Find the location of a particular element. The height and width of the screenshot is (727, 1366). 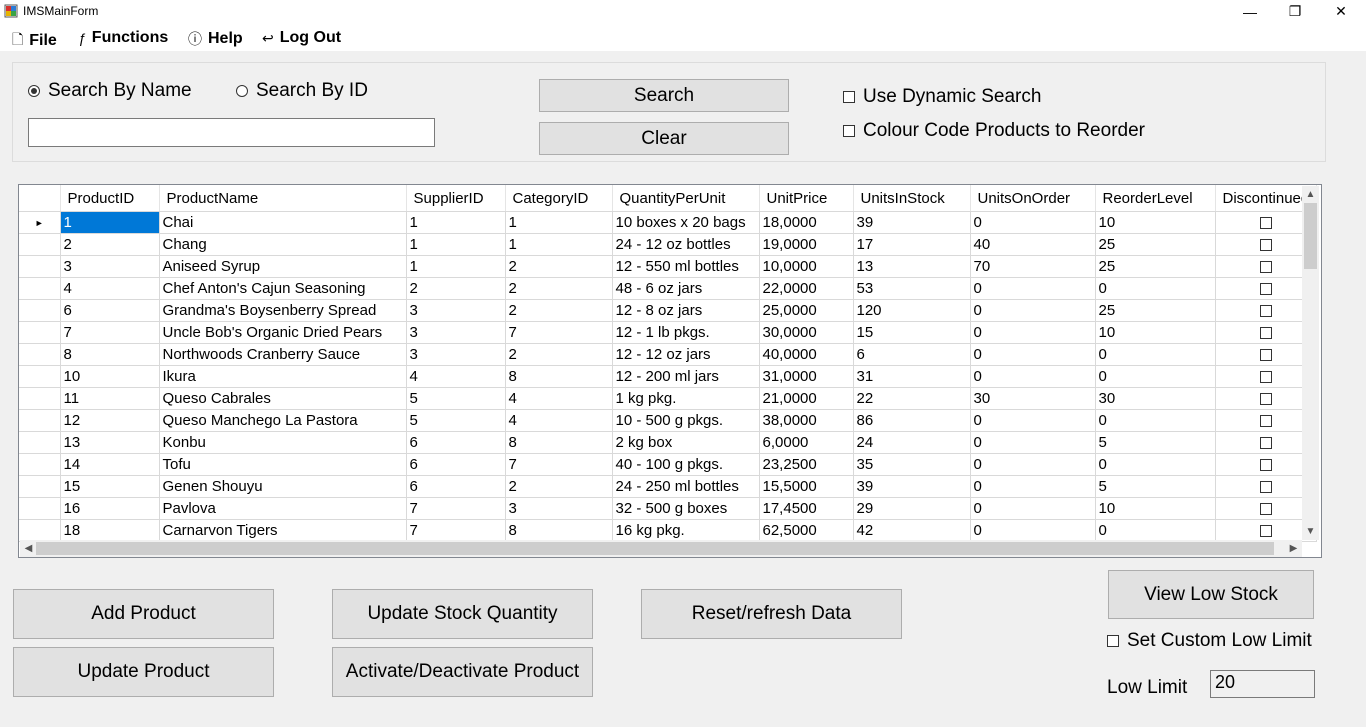

table-cell: 40,0000 is located at coordinates (806, 354).